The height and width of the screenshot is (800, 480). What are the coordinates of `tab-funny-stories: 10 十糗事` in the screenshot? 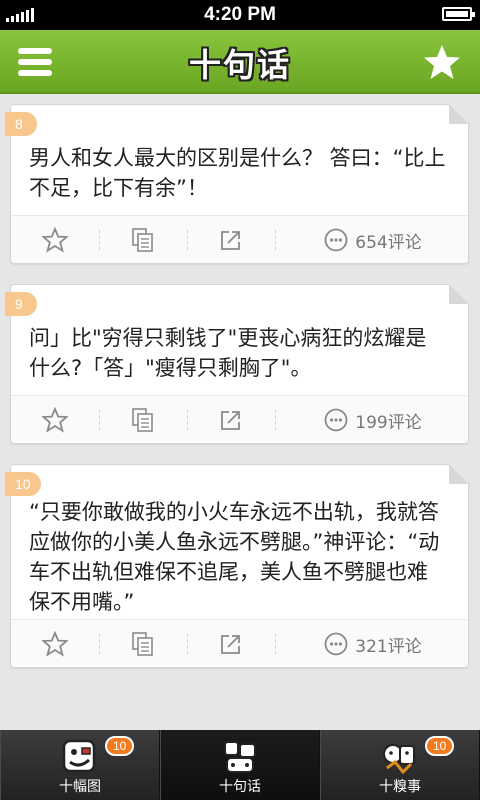 It's located at (400, 765).